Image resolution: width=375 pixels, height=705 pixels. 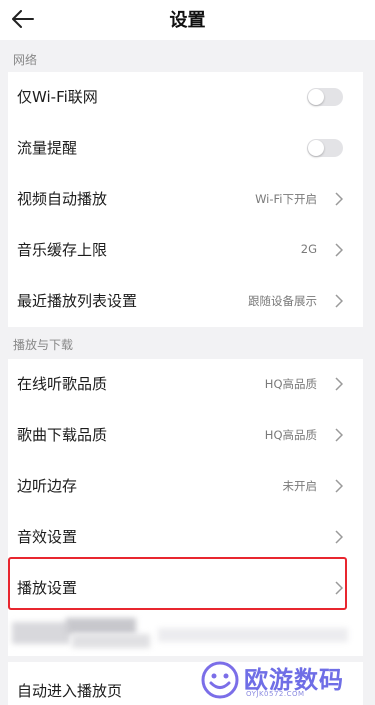 I want to click on setting-value: 未开启, so click(x=300, y=486).